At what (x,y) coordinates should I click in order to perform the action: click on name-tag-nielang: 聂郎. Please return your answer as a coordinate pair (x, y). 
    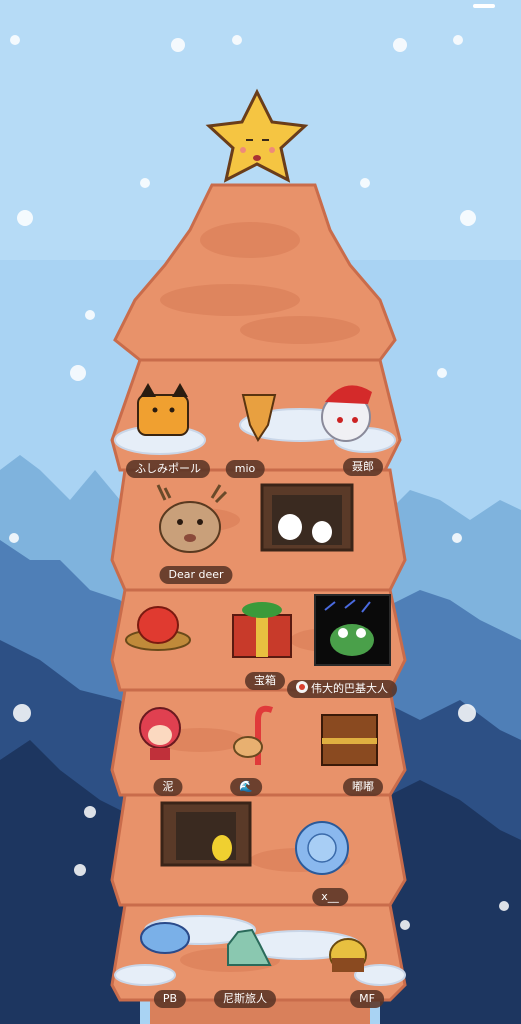
    Looking at the image, I should click on (363, 467).